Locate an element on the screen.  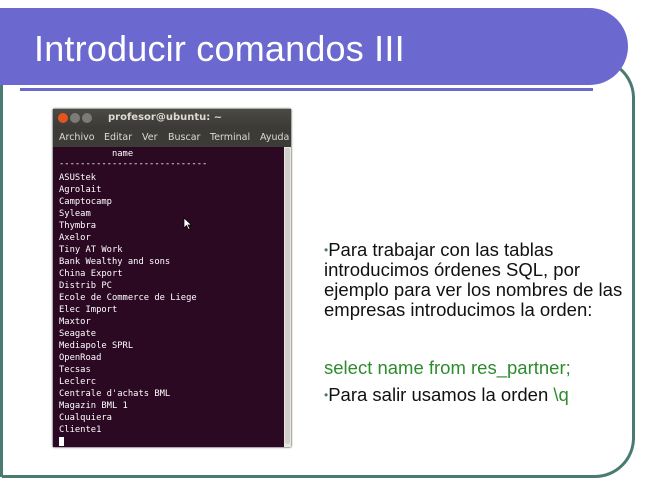
menu-buscar: Buscar is located at coordinates (184, 137).